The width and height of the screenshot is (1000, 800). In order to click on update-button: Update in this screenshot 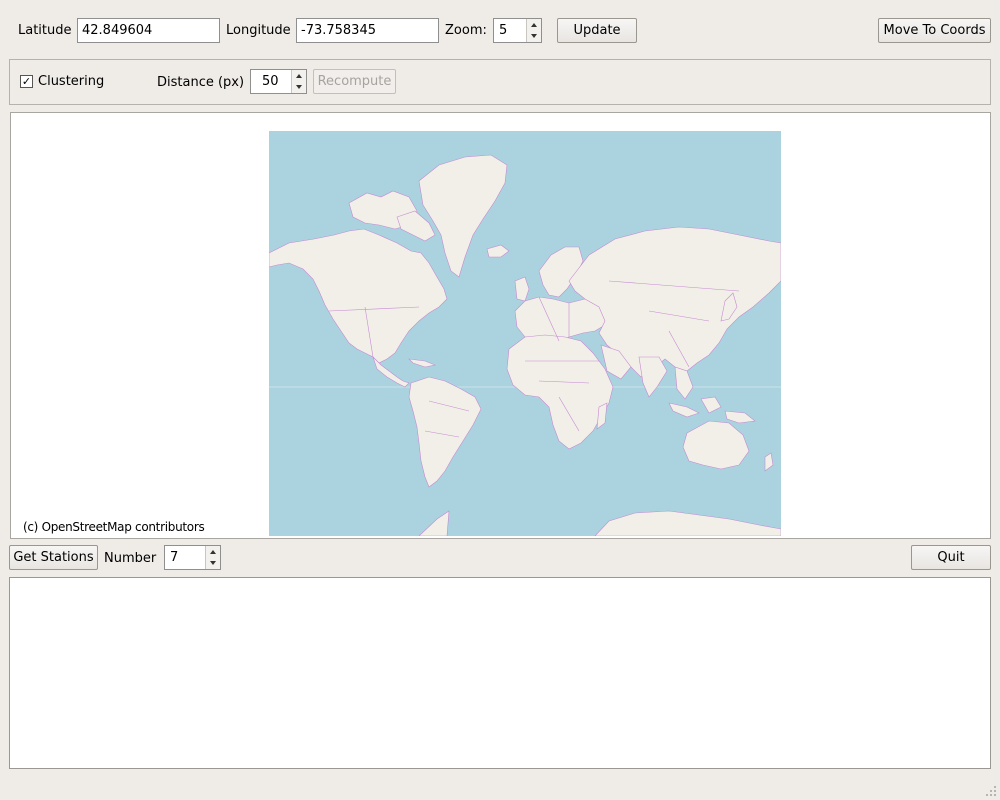, I will do `click(597, 30)`.